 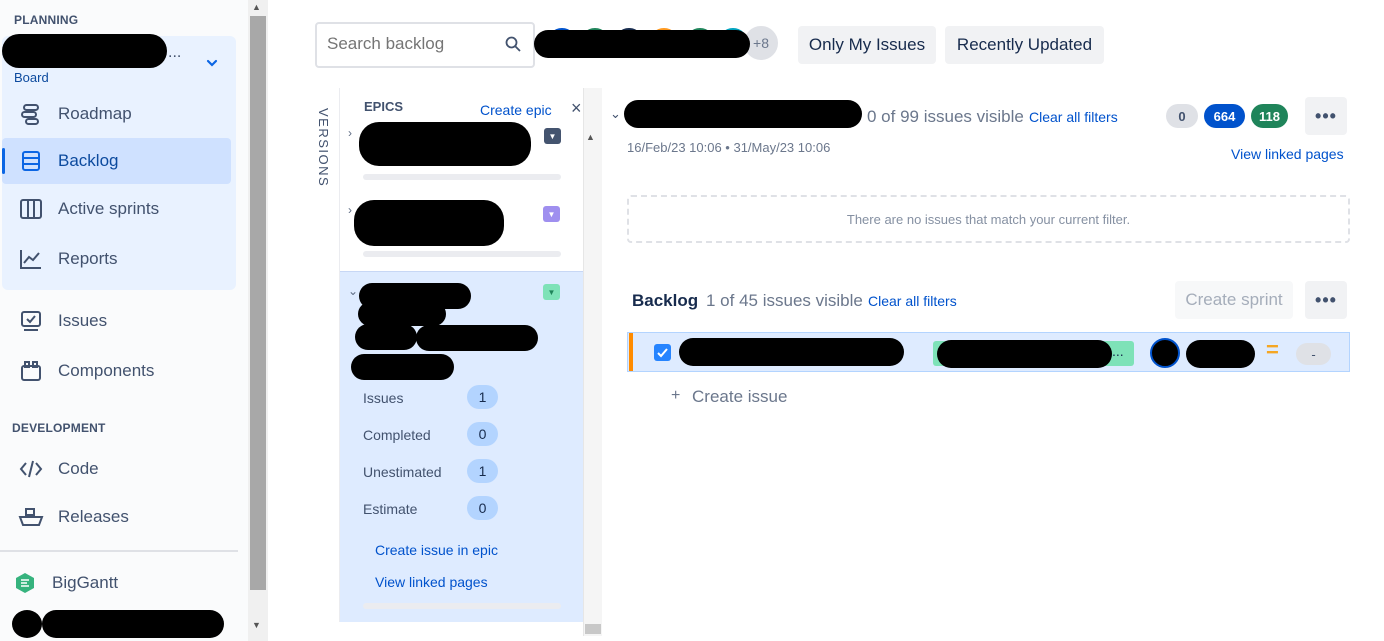 I want to click on backlog-icon, so click(x=31, y=161).